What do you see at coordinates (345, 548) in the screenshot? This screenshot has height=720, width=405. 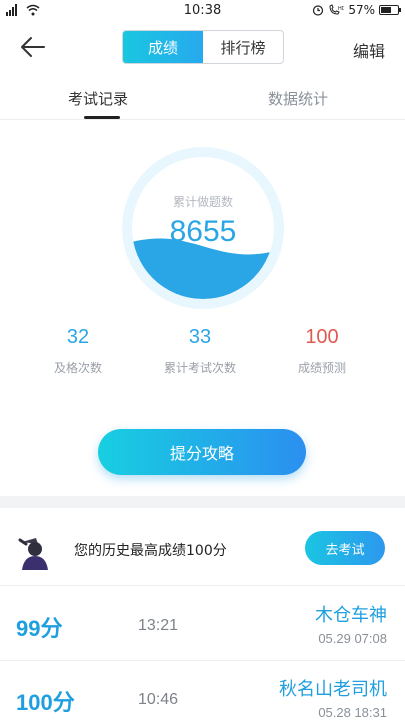 I see `go-exam-button: 去考试` at bounding box center [345, 548].